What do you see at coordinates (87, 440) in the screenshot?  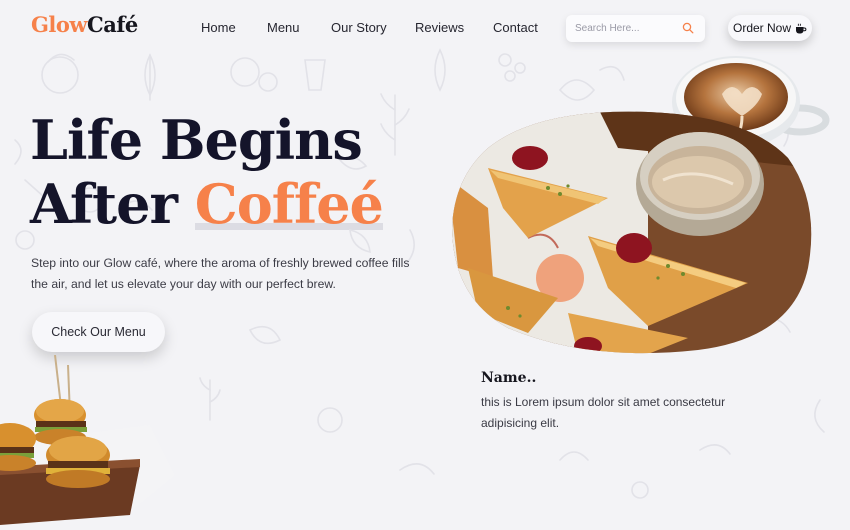 I see `sliders-board-image` at bounding box center [87, 440].